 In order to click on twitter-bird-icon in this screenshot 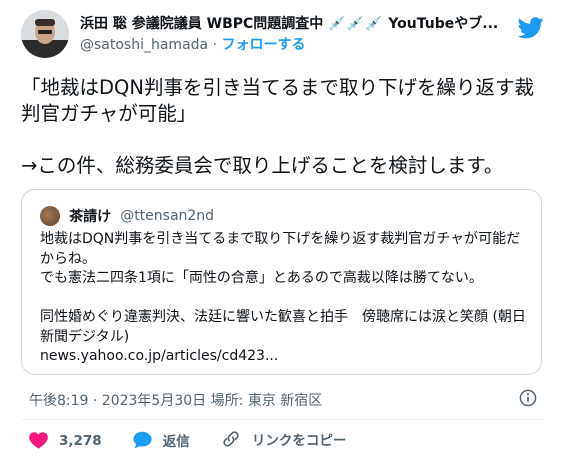, I will do `click(531, 28)`.